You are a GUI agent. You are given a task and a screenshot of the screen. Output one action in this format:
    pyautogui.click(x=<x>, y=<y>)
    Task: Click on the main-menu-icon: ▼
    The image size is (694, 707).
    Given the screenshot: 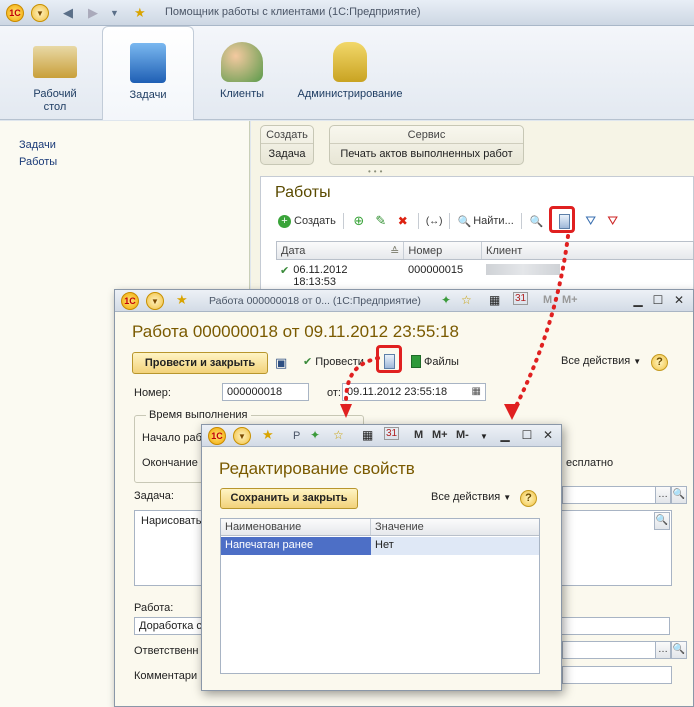 What is the action you would take?
    pyautogui.click(x=40, y=13)
    